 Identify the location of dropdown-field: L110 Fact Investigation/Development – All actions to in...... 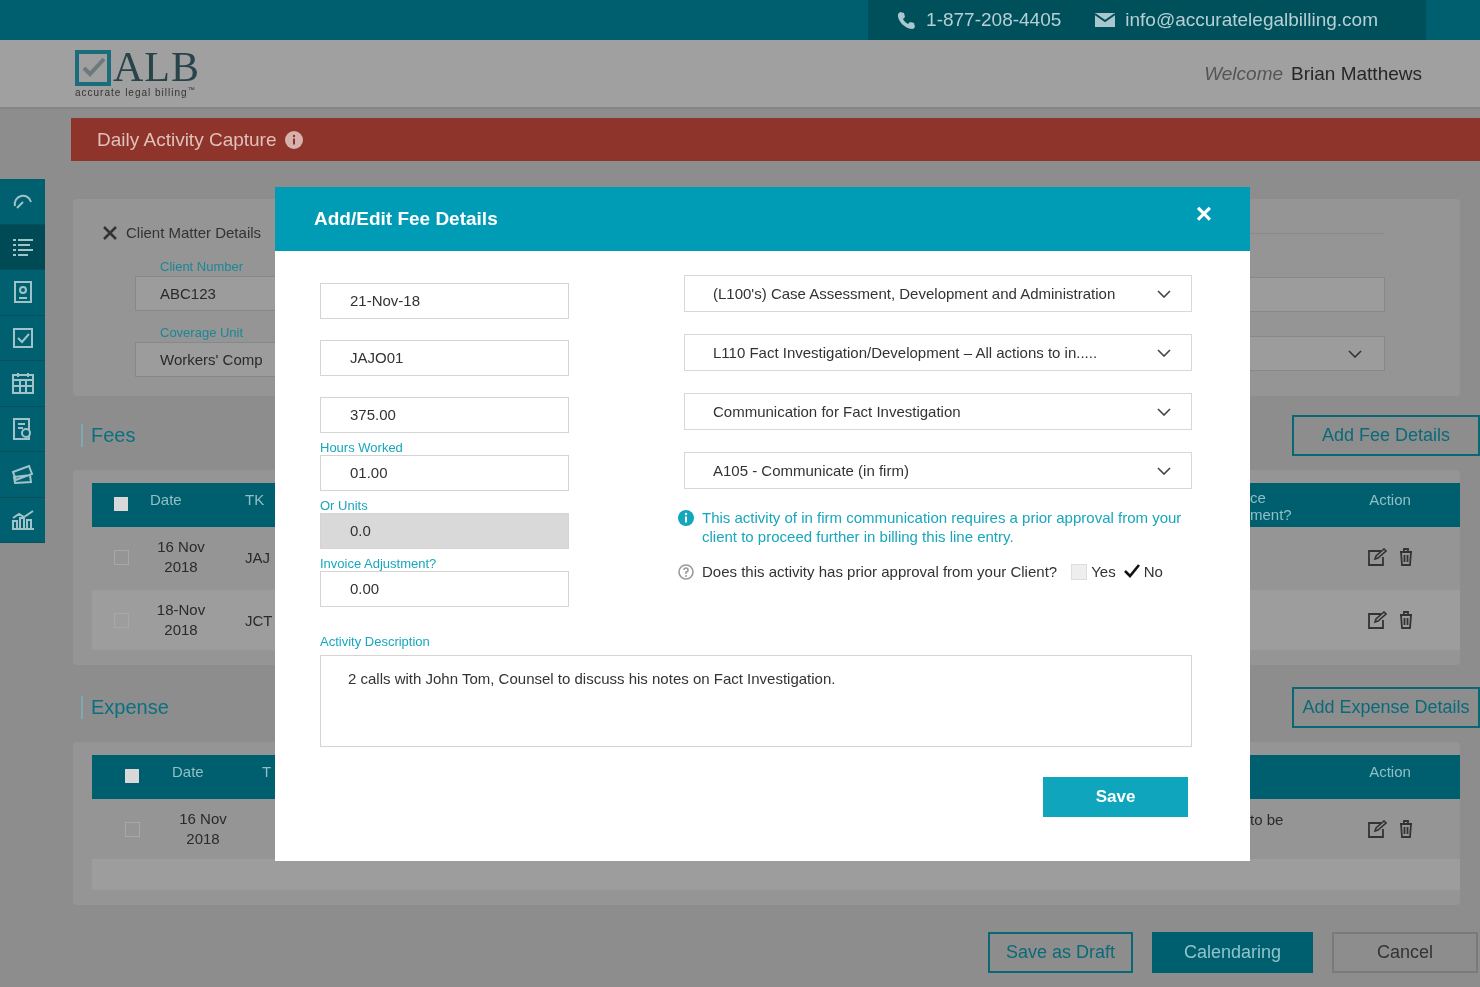
(938, 352).